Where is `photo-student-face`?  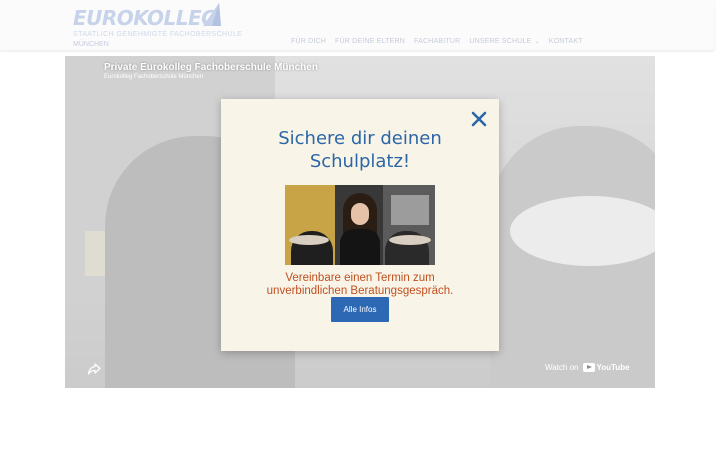
photo-student-face is located at coordinates (360, 214).